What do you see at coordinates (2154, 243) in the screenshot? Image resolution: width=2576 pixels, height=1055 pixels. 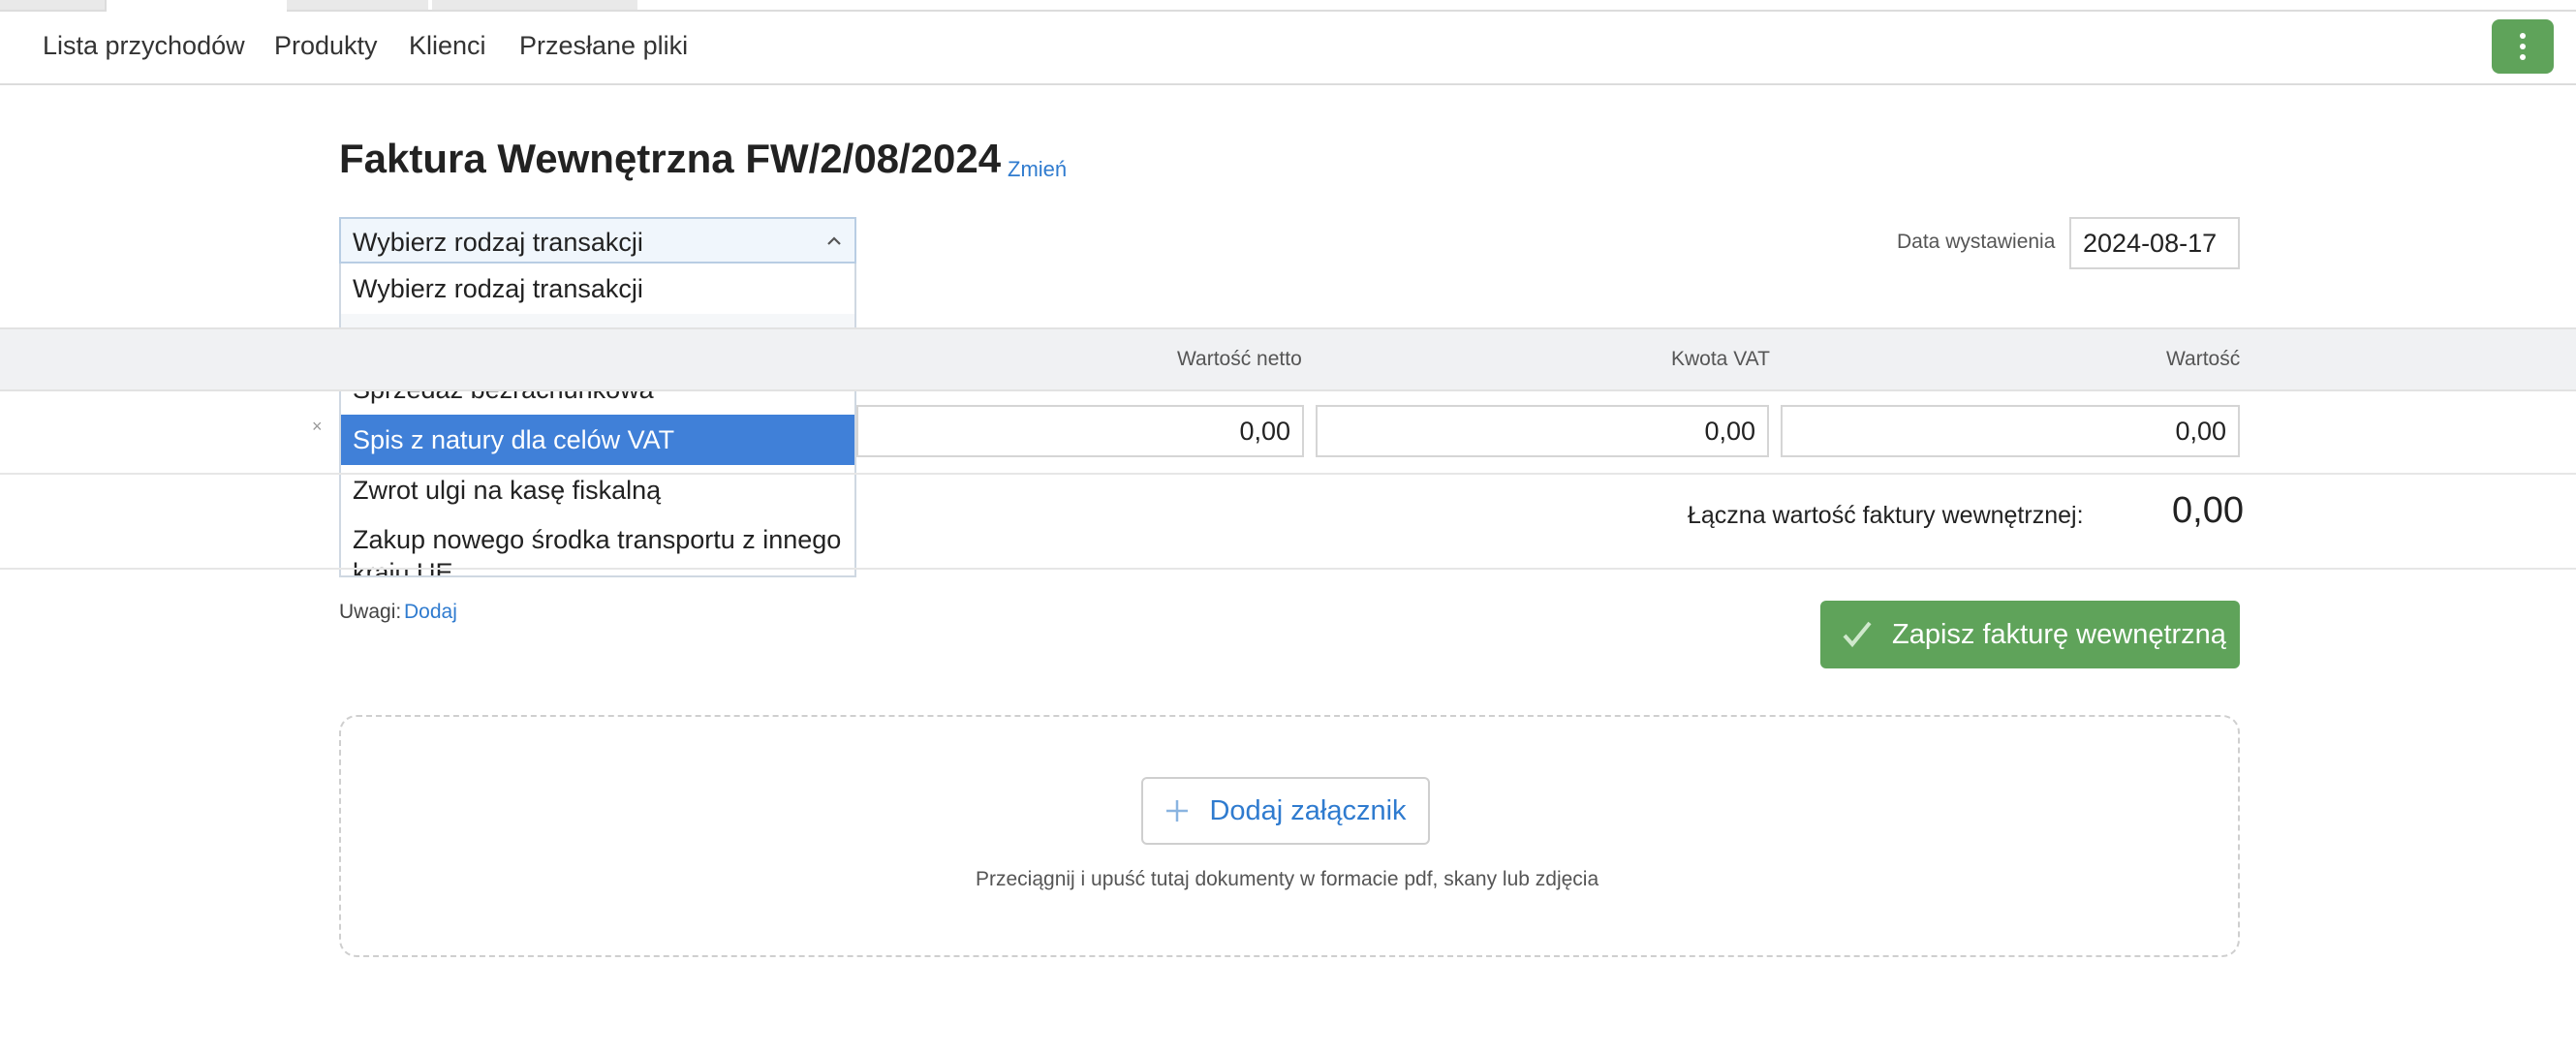 I see `issue-date-input: 2024-08-17` at bounding box center [2154, 243].